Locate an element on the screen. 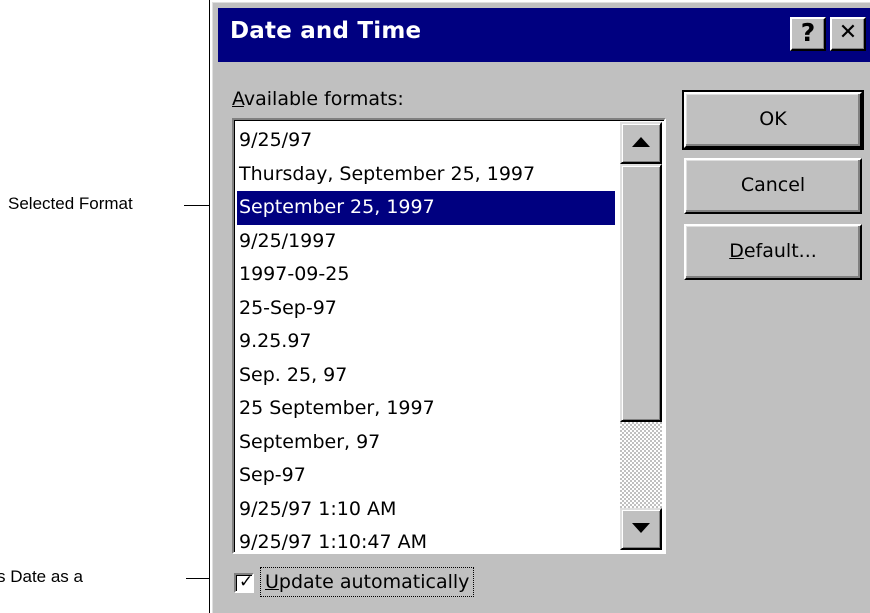 The height and width of the screenshot is (613, 870). list-item: 9.25.97 is located at coordinates (426, 342).